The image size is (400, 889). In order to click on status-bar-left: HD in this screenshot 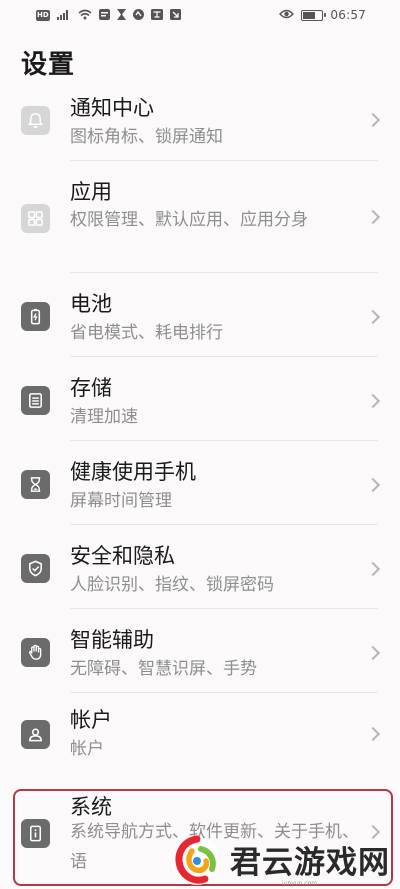, I will do `click(108, 15)`.